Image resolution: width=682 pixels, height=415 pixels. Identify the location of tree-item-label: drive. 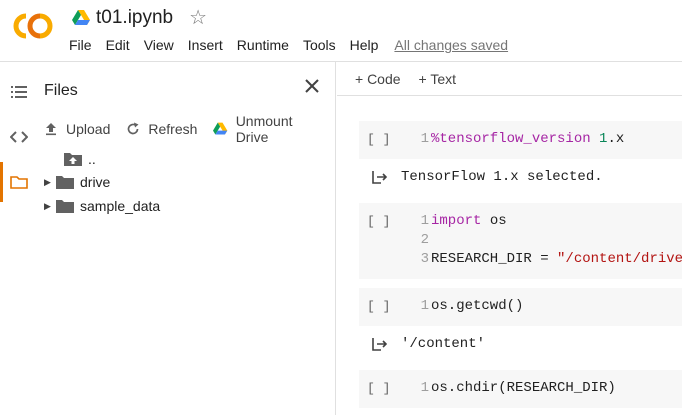
(95, 182).